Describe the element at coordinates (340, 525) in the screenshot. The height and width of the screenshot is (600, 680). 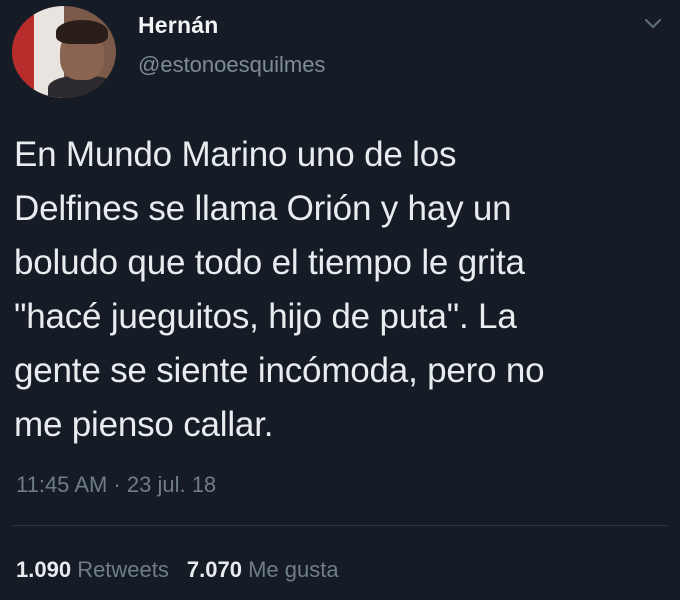
I see `divider` at that location.